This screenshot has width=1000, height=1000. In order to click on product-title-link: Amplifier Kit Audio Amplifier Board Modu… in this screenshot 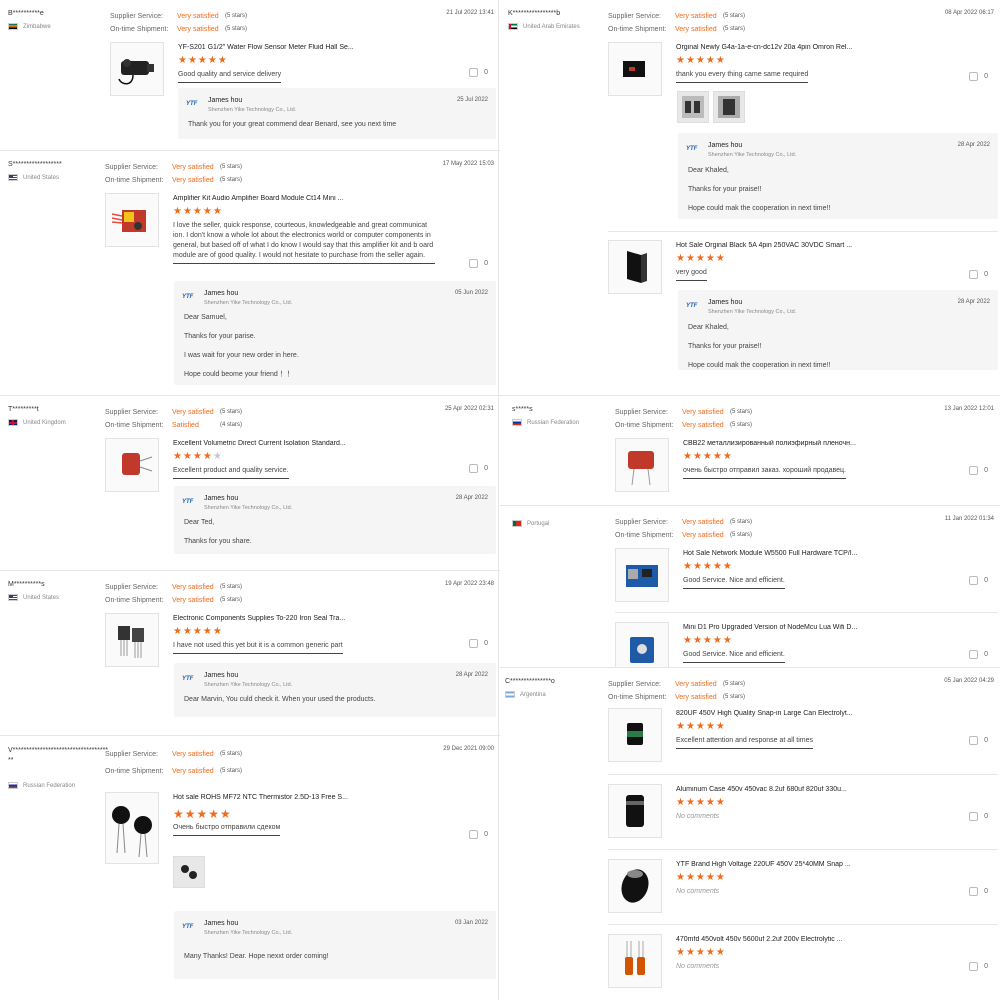, I will do `click(298, 198)`.